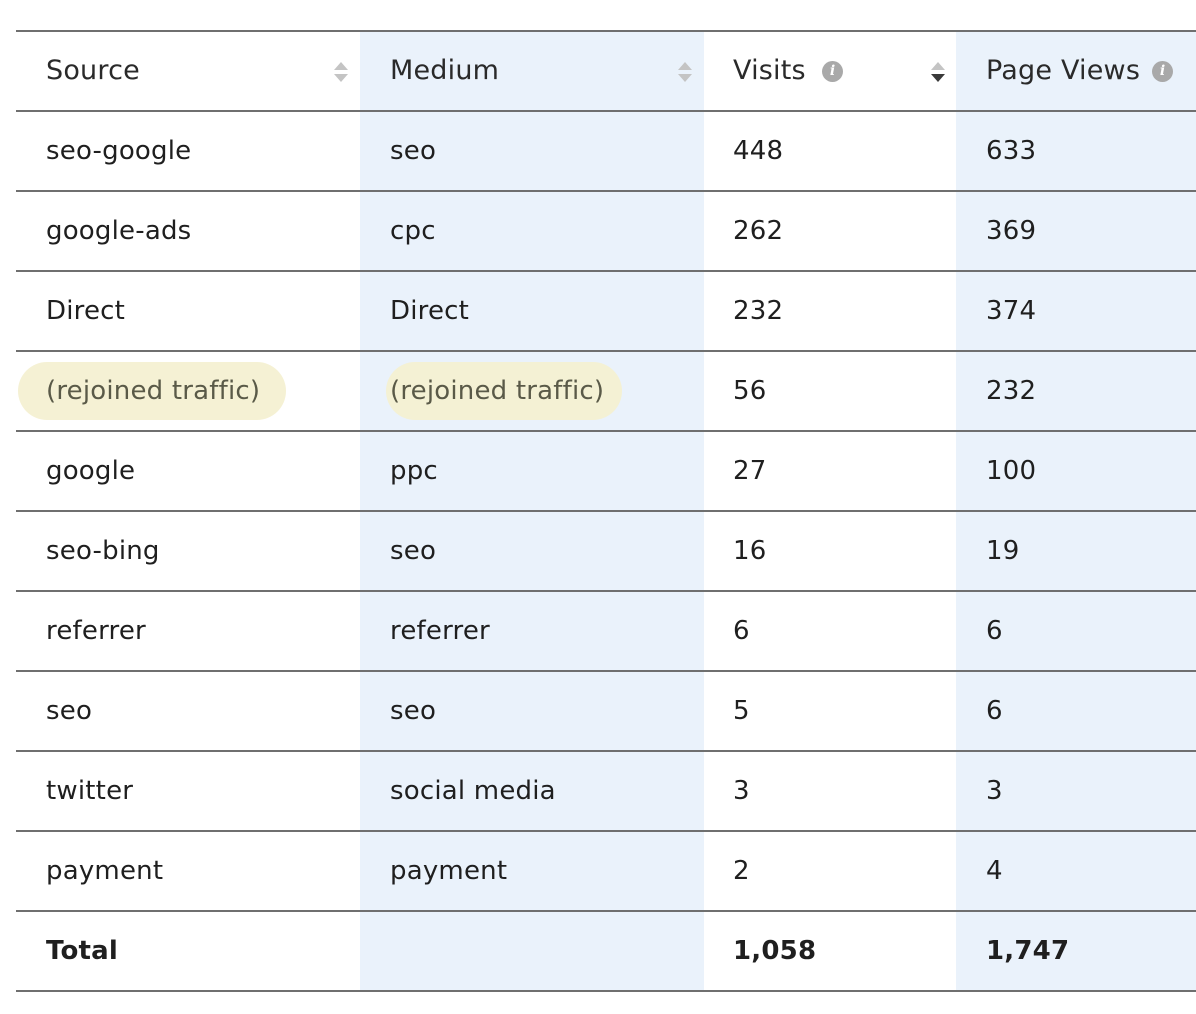 The image size is (1196, 1014). Describe the element at coordinates (1028, 951) in the screenshot. I see `total-page-views: 1,747` at that location.